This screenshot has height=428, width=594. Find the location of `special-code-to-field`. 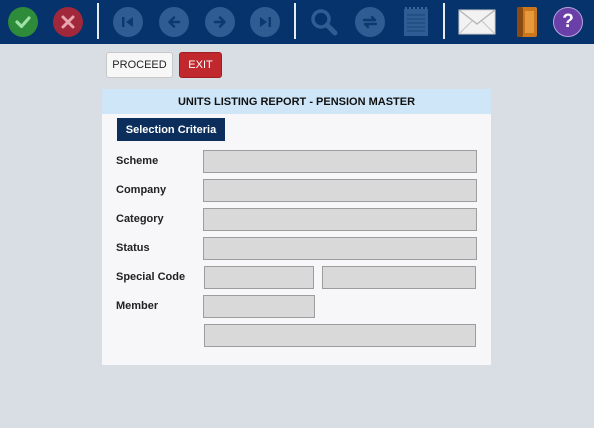

special-code-to-field is located at coordinates (399, 277).